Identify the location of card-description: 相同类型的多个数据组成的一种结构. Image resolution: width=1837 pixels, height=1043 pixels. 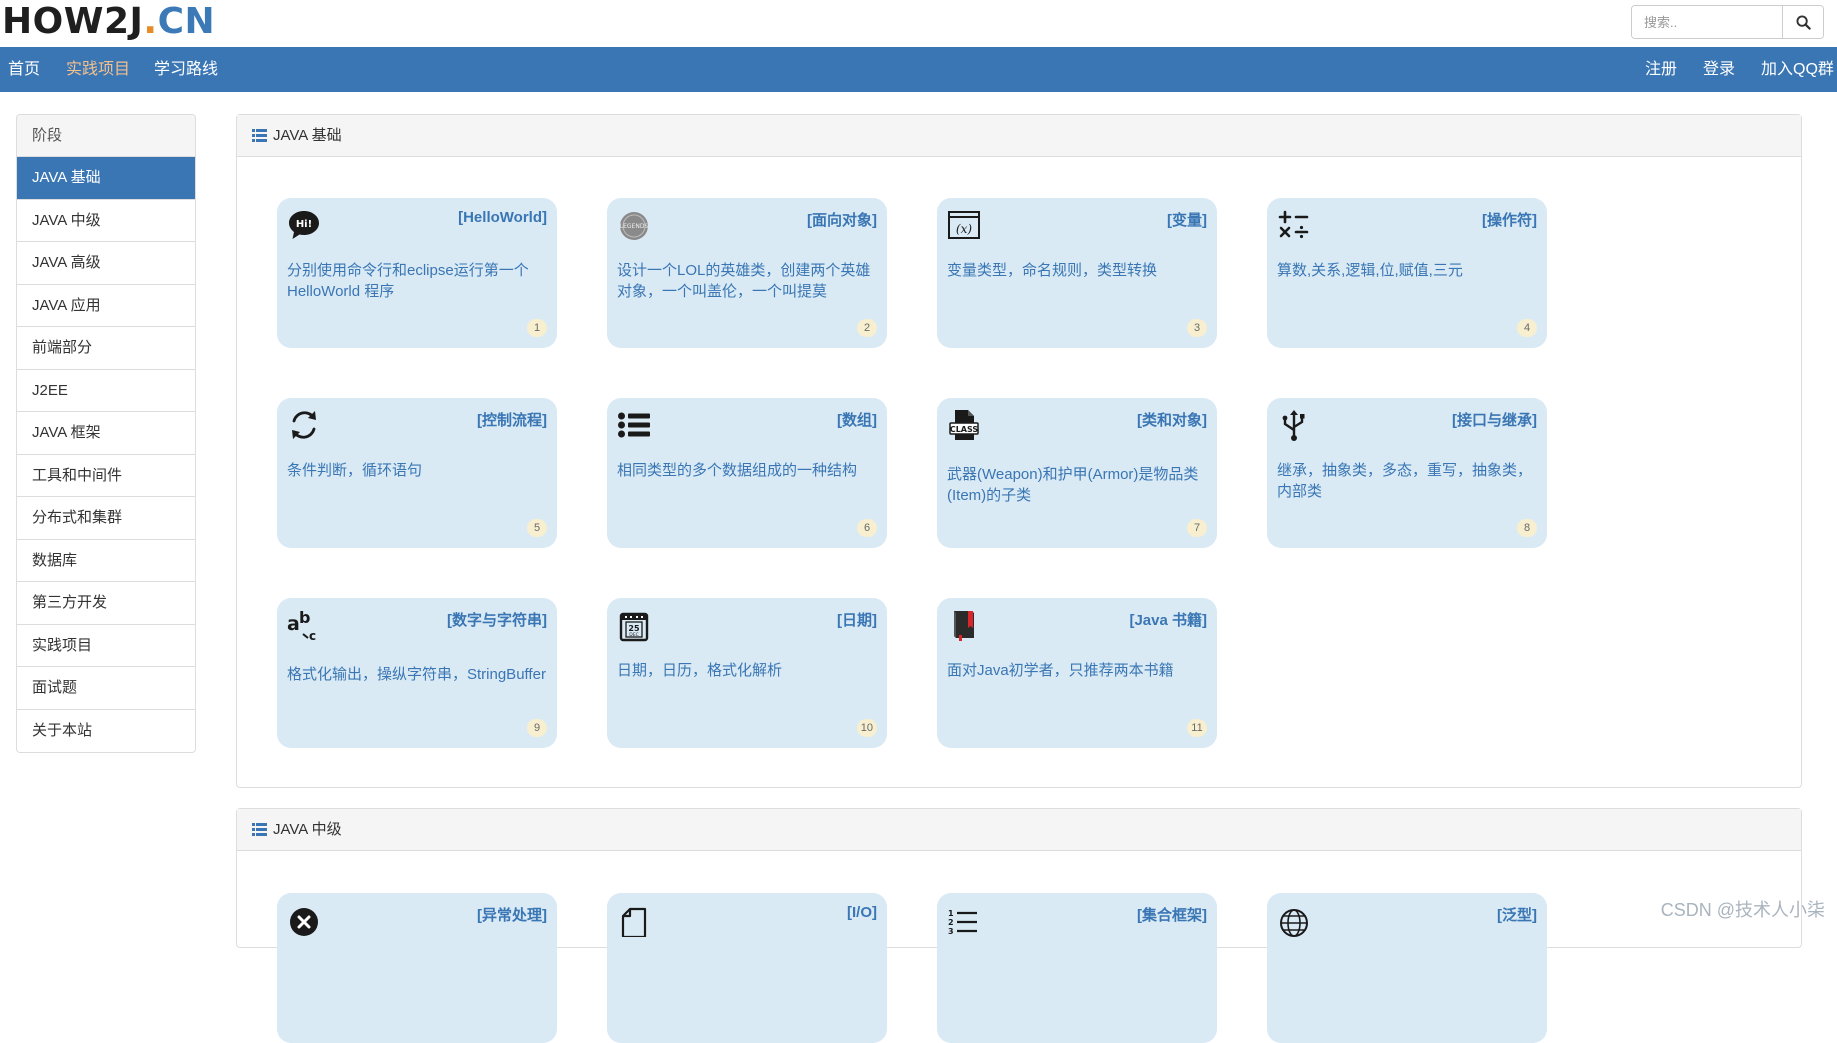
(748, 470).